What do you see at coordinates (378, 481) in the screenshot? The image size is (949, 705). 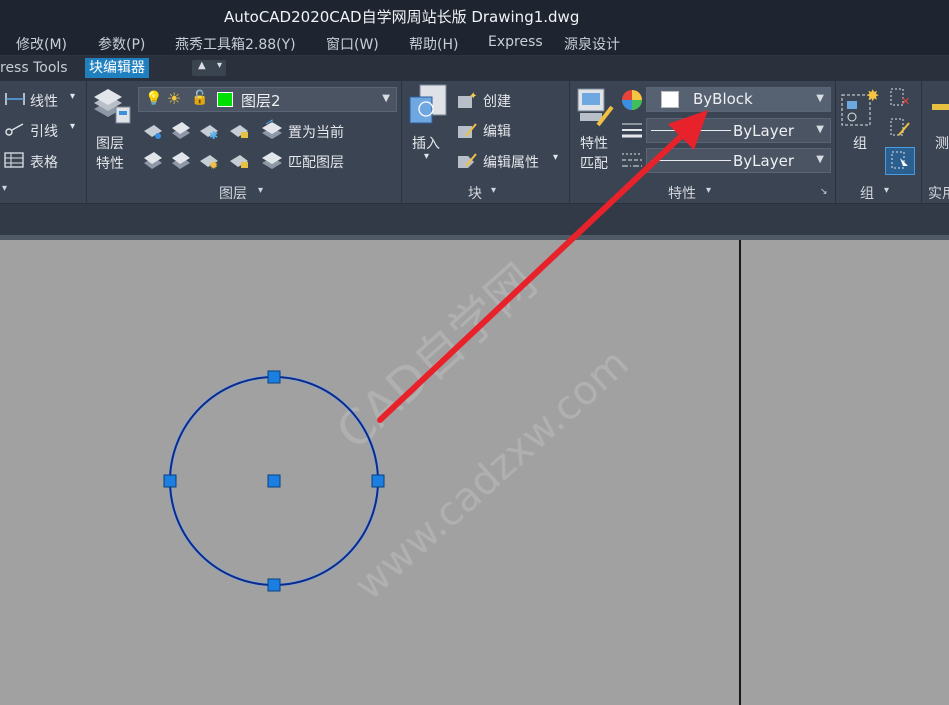 I see `grip-right` at bounding box center [378, 481].